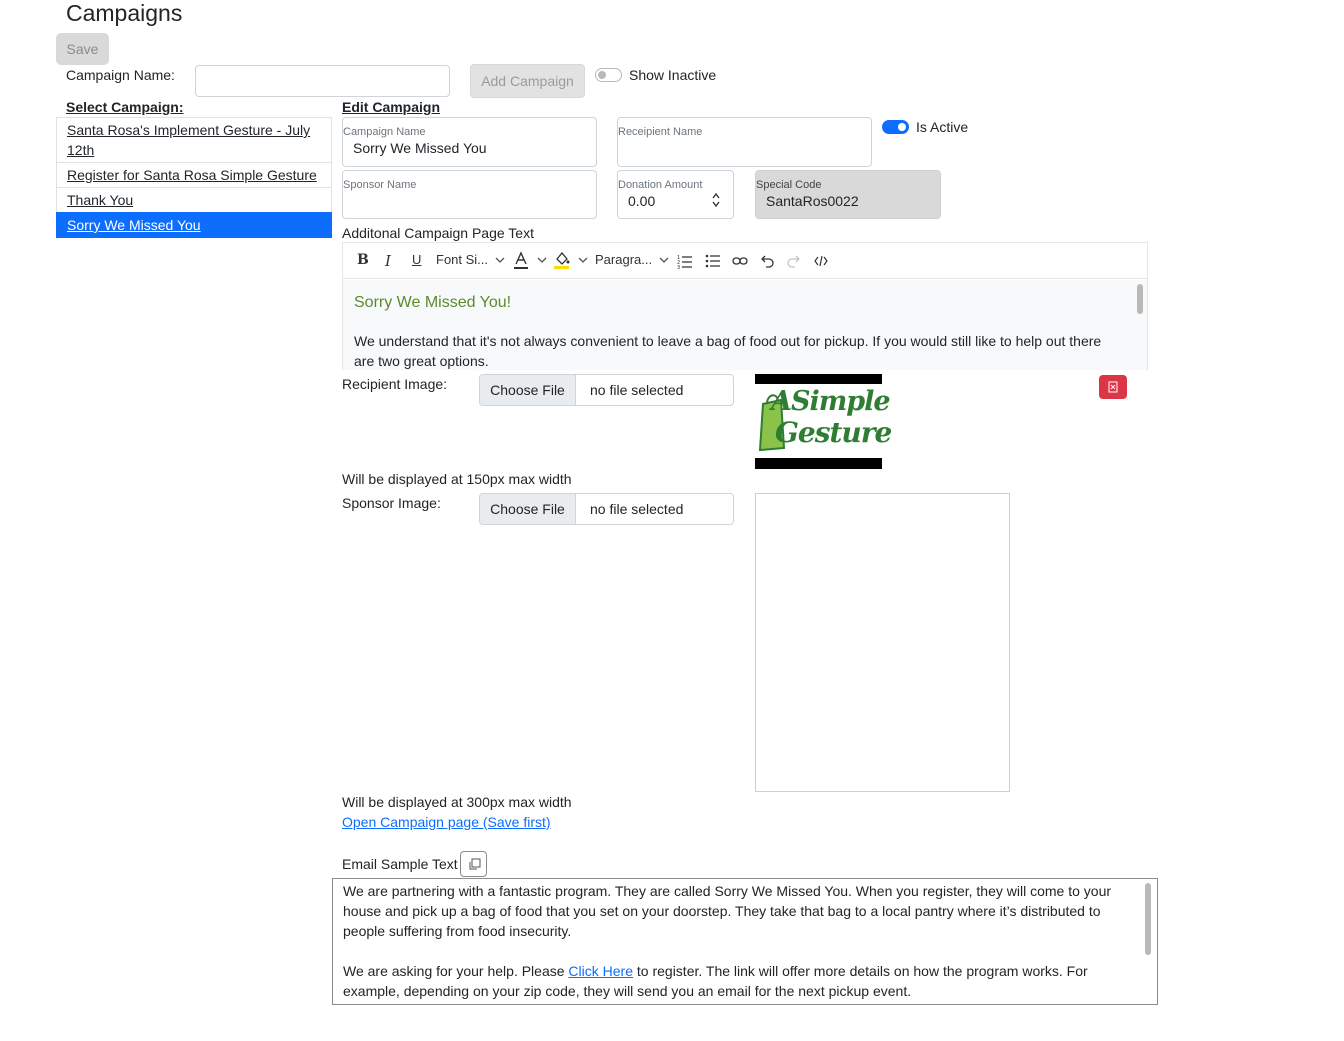  What do you see at coordinates (812, 201) in the screenshot?
I see `special-code-field-value: SantaRos0022` at bounding box center [812, 201].